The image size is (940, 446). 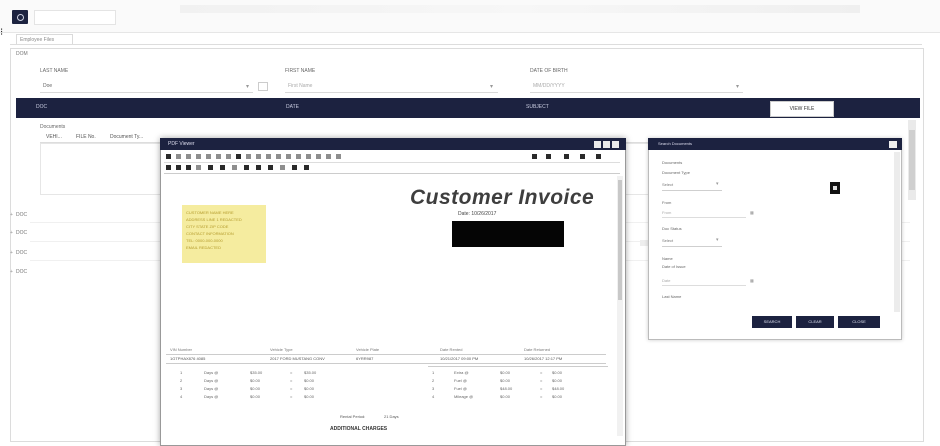 I want to click on plate-header: Vehicle Plate, so click(x=368, y=349).